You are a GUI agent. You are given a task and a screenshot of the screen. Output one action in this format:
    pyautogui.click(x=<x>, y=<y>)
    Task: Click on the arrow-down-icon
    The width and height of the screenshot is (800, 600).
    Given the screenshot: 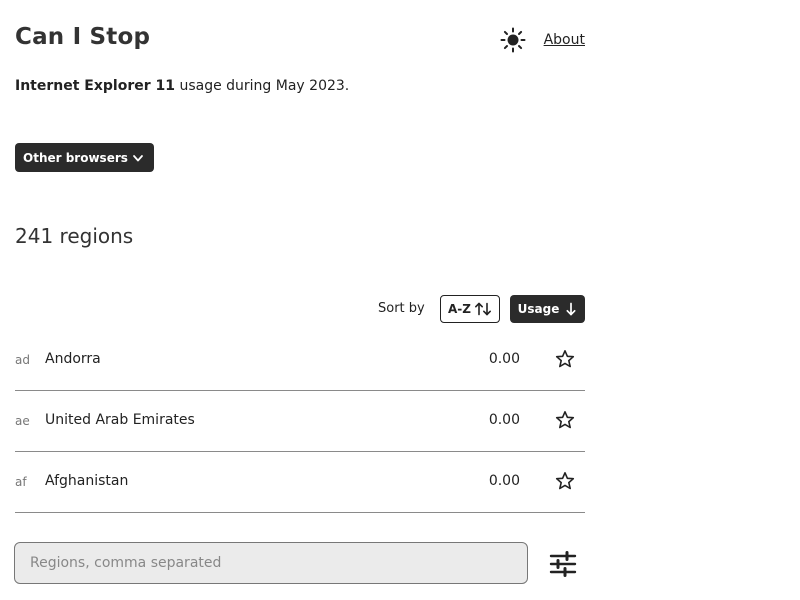 What is the action you would take?
    pyautogui.click(x=571, y=309)
    